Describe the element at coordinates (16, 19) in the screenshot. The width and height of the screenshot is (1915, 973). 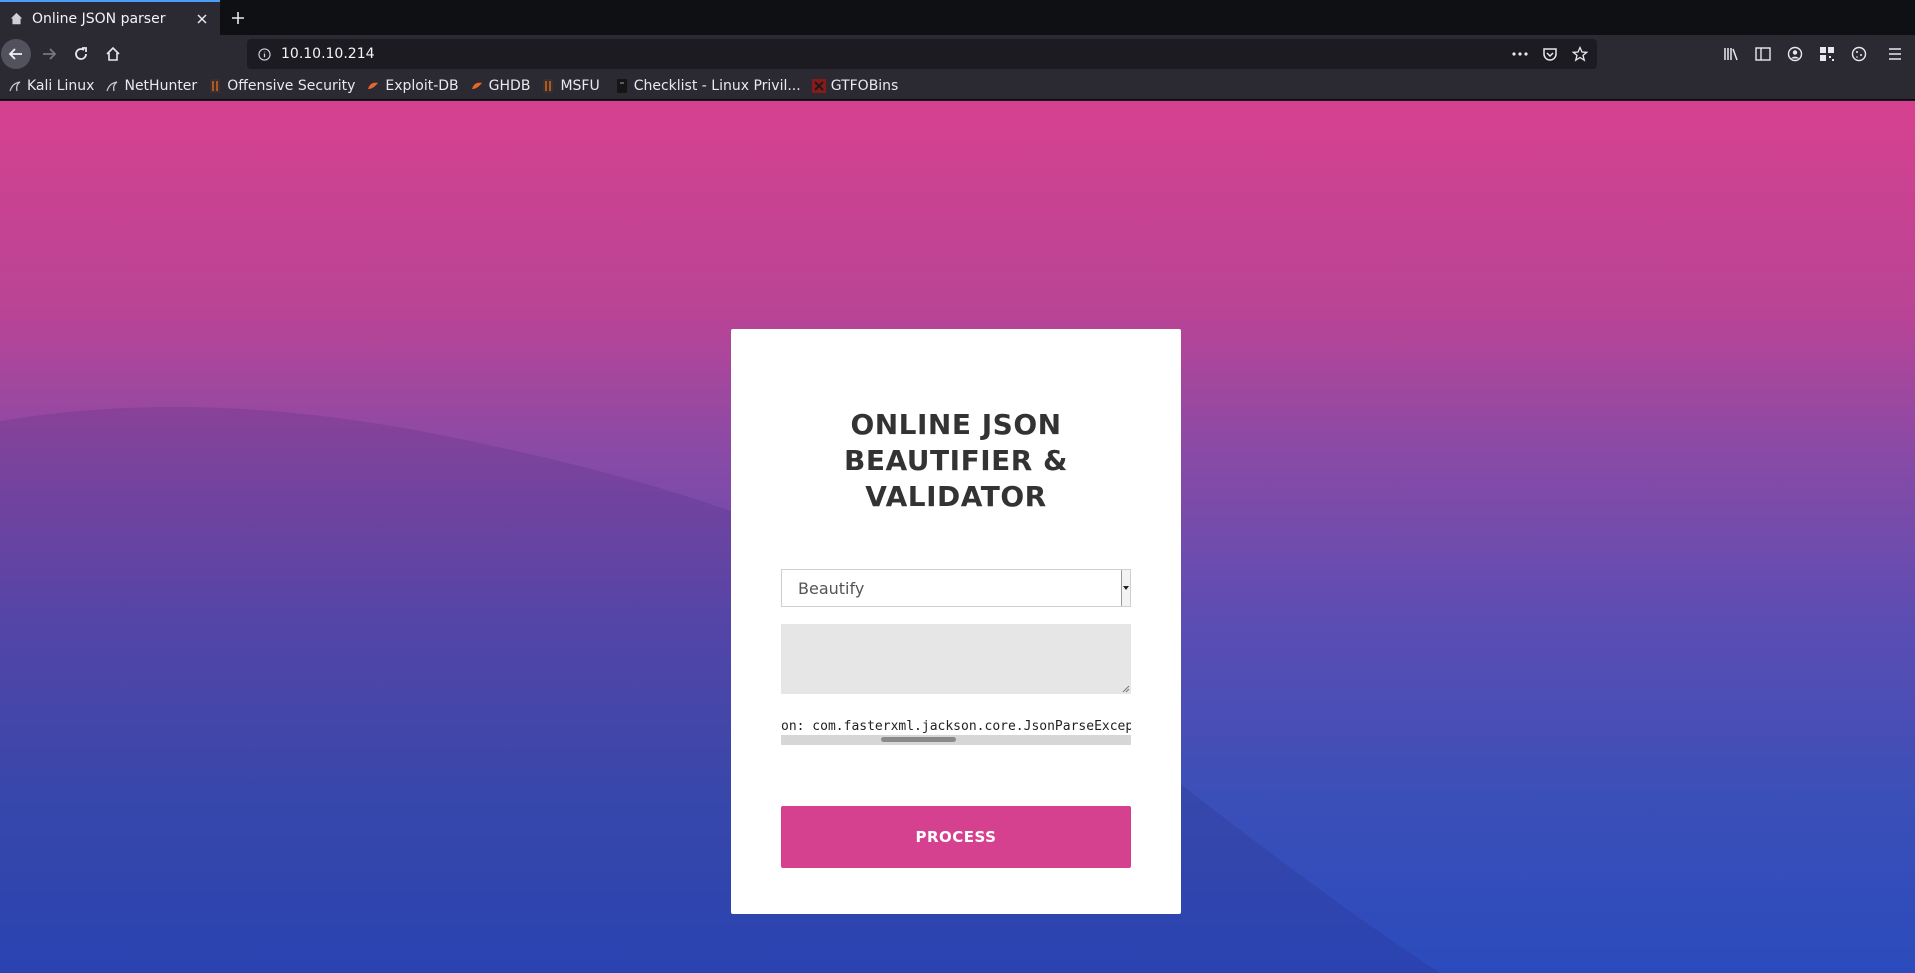
I see `home-favicon-icon` at that location.